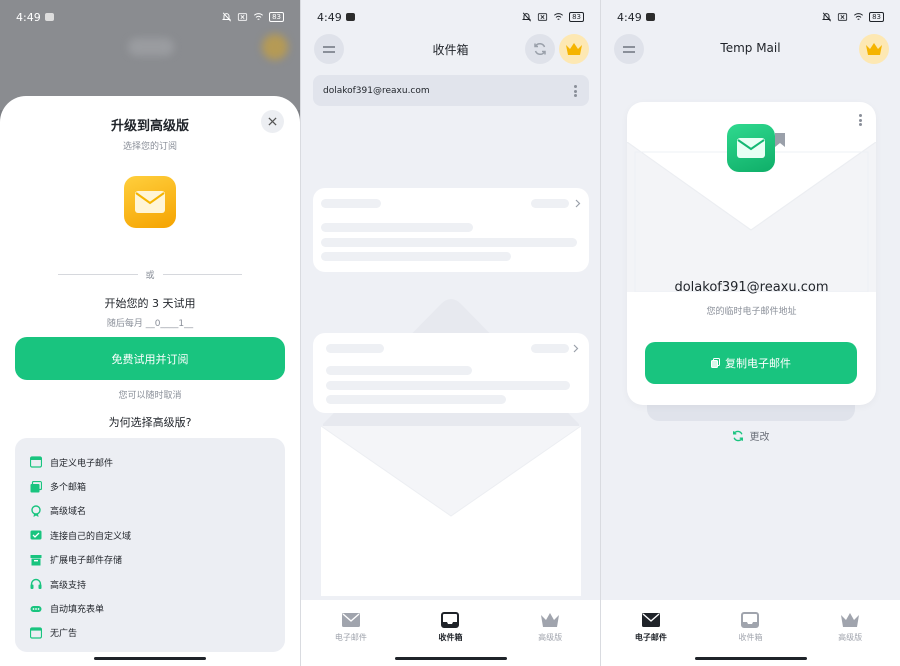  I want to click on list-item: 自动填充表单, so click(157, 608).